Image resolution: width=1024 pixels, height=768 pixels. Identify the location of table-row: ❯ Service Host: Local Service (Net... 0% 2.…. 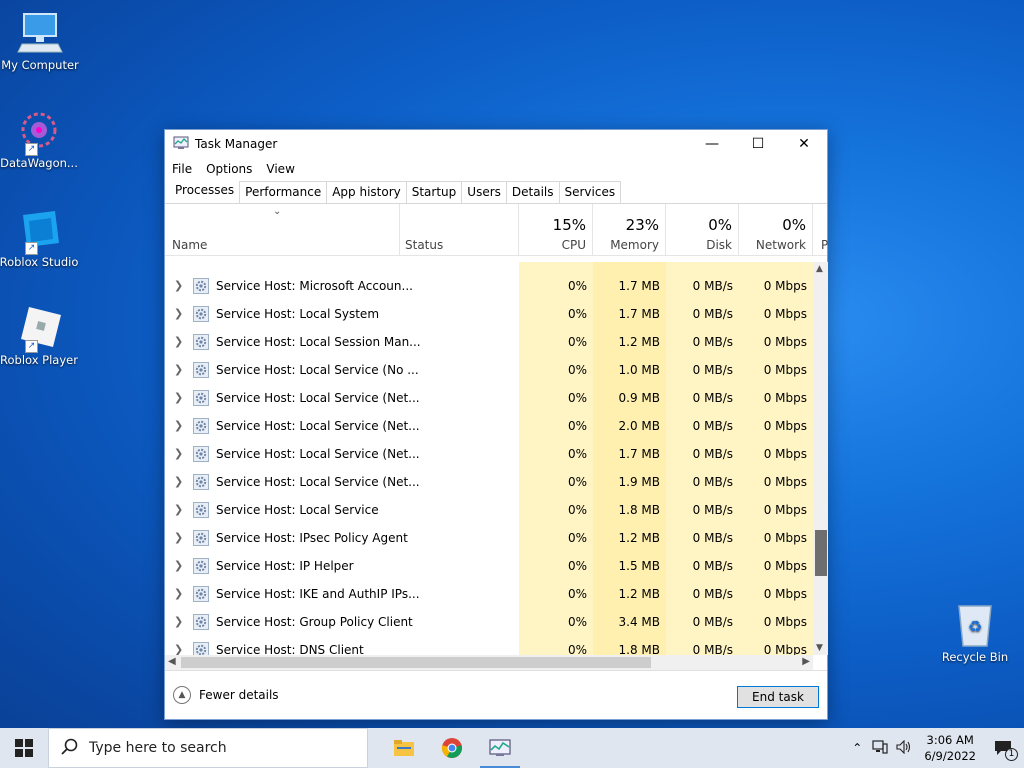
(489, 426).